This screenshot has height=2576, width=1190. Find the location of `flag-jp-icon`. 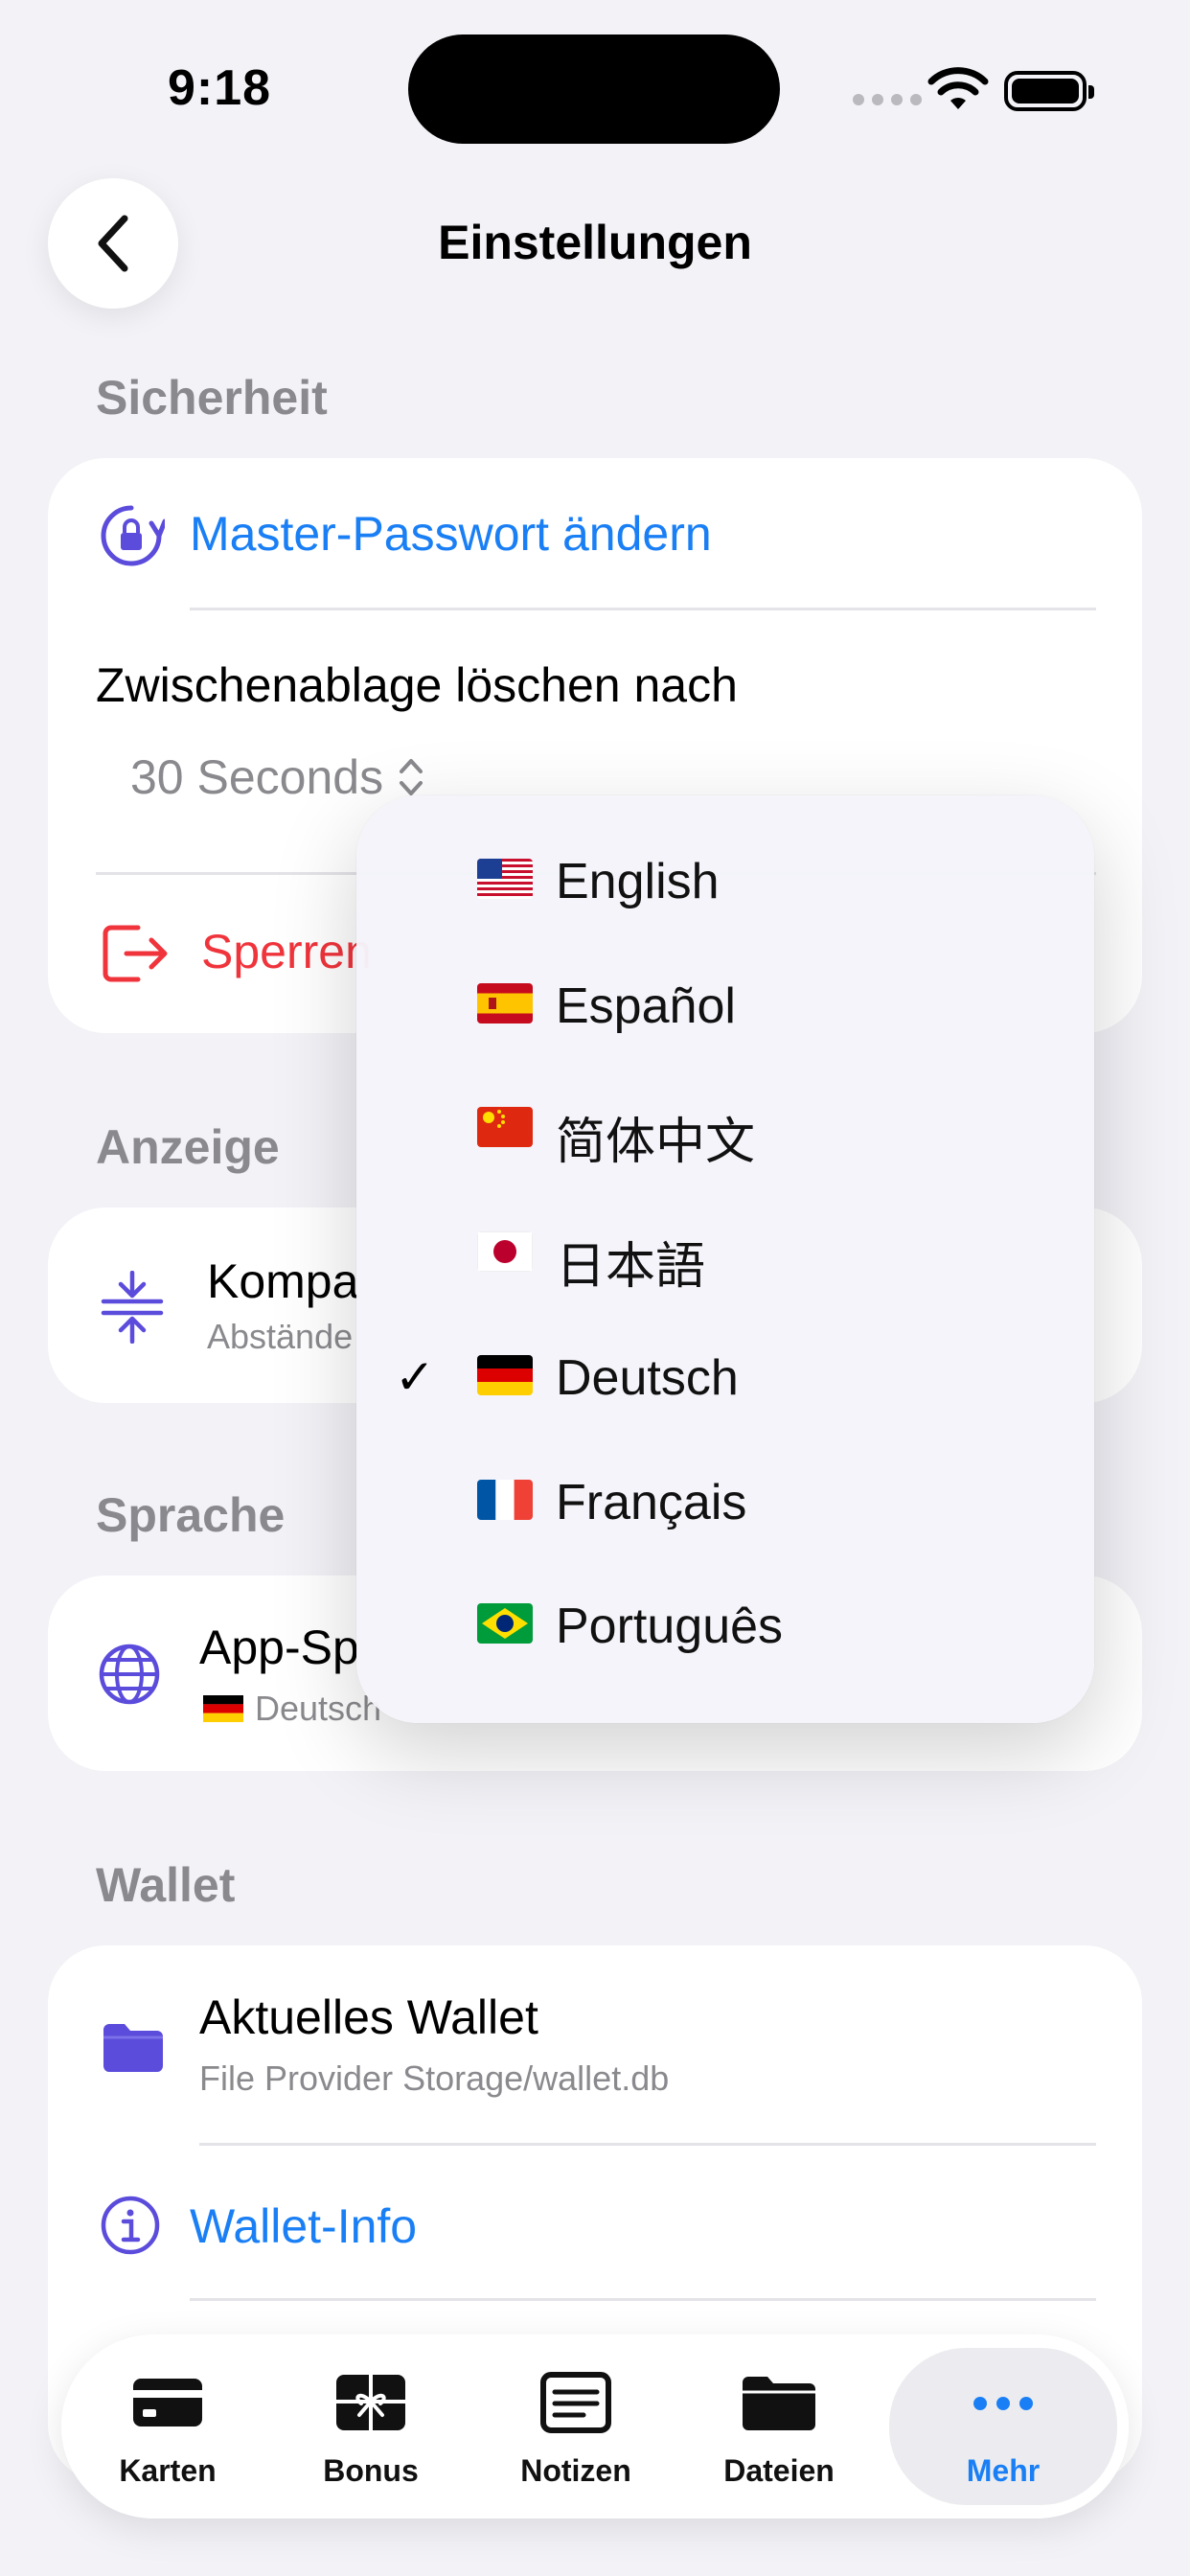

flag-jp-icon is located at coordinates (505, 1251).